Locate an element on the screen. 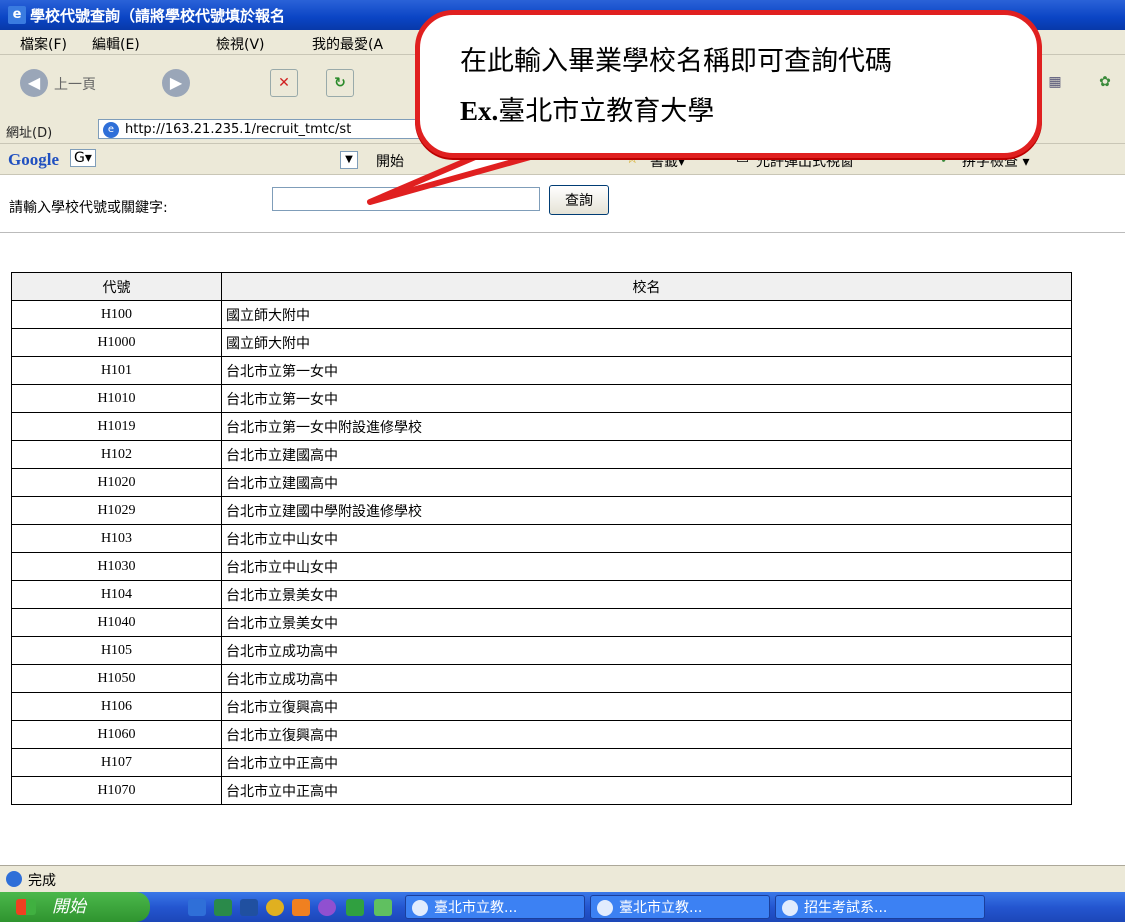 Image resolution: width=1125 pixels, height=922 pixels. school-name-cell: 台北市立中正高中 is located at coordinates (646, 790).